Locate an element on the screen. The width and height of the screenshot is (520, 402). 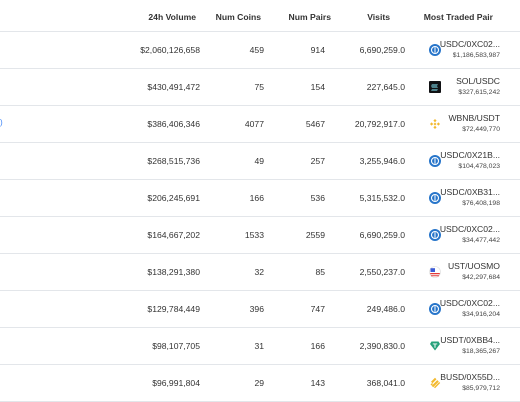
volume-24h-cell: $129,784,449 is located at coordinates (173, 309).